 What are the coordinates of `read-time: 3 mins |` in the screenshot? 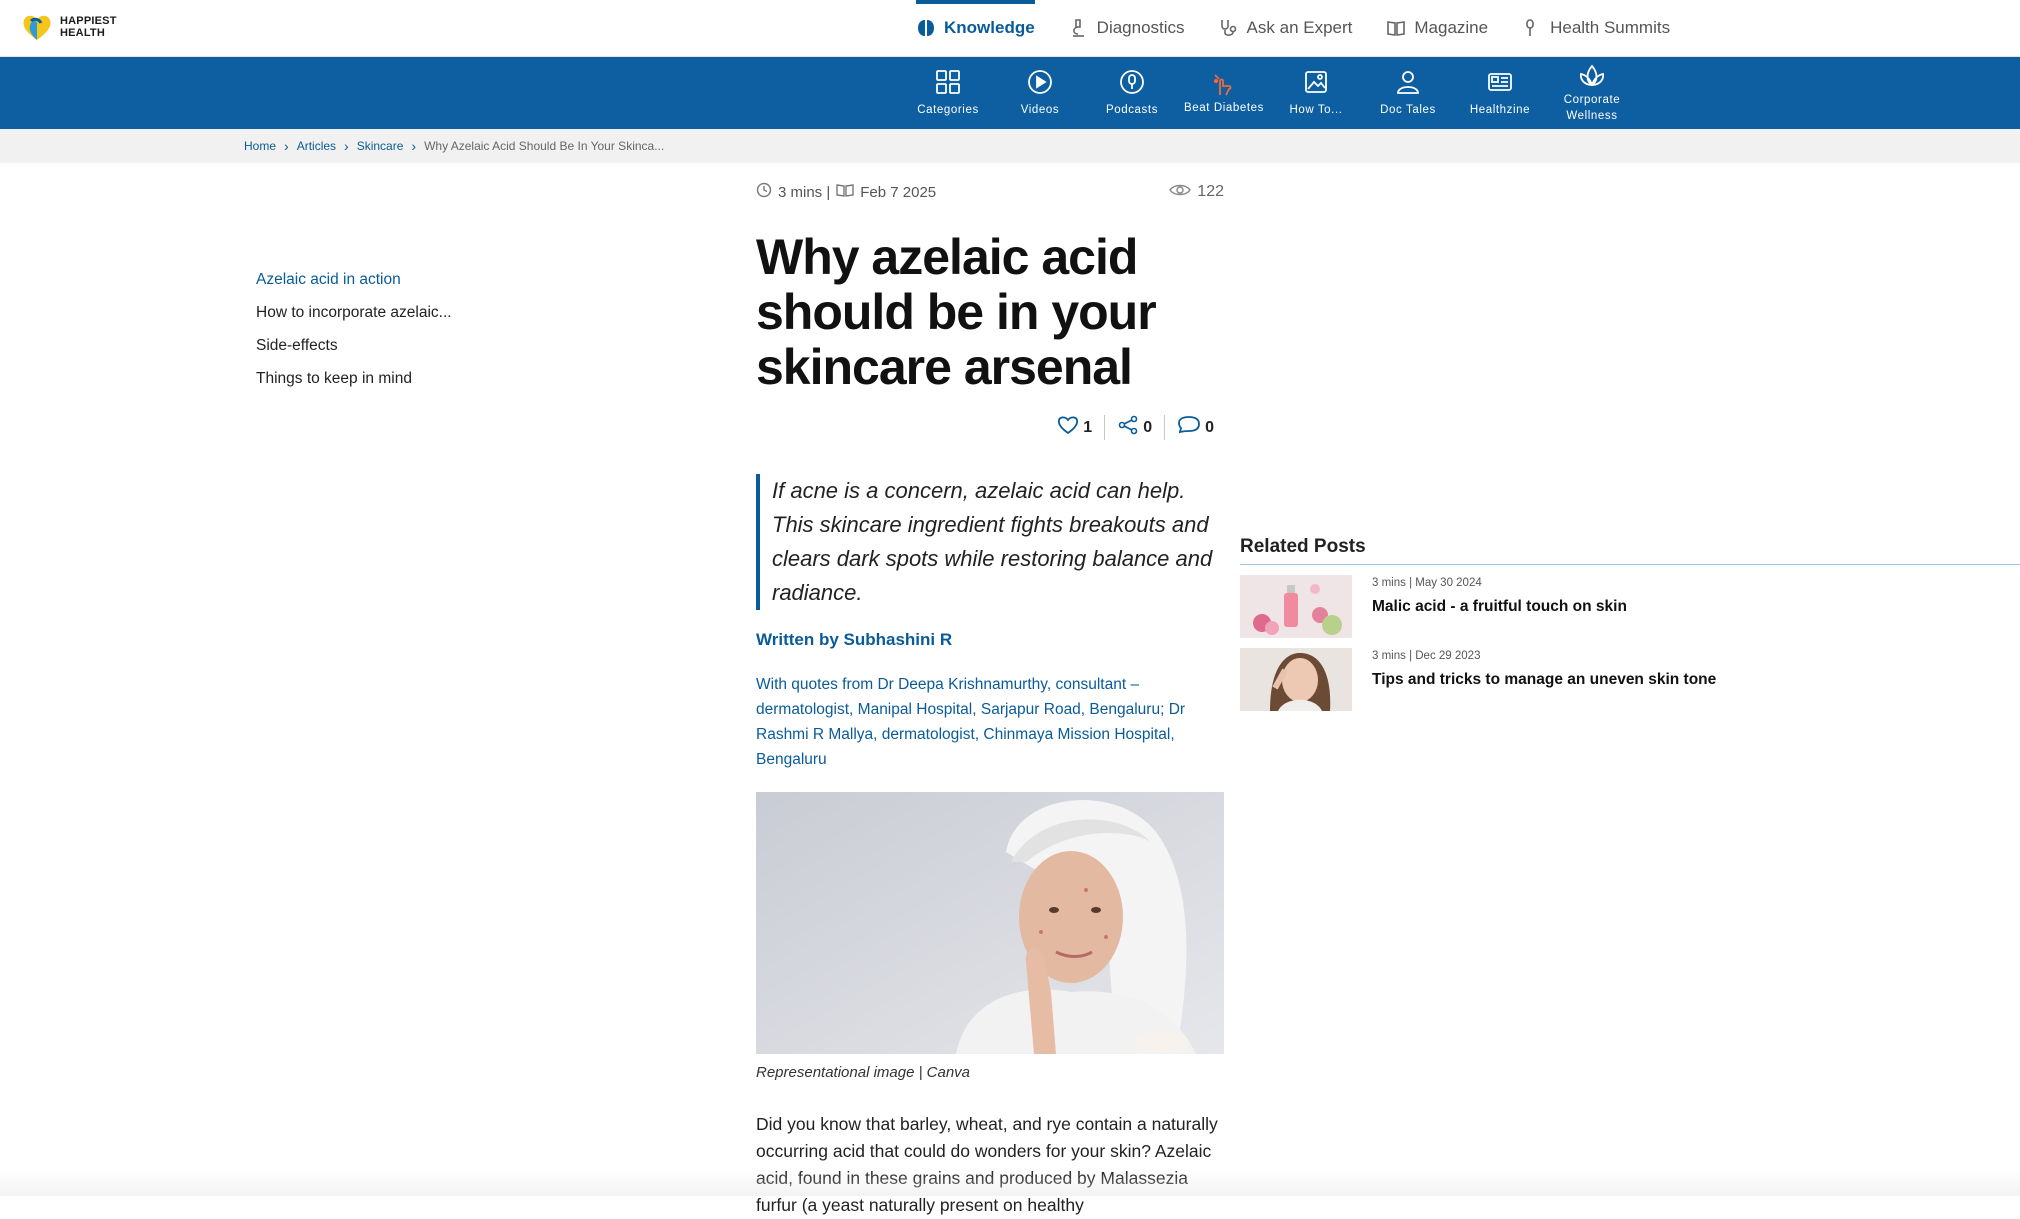 It's located at (804, 192).